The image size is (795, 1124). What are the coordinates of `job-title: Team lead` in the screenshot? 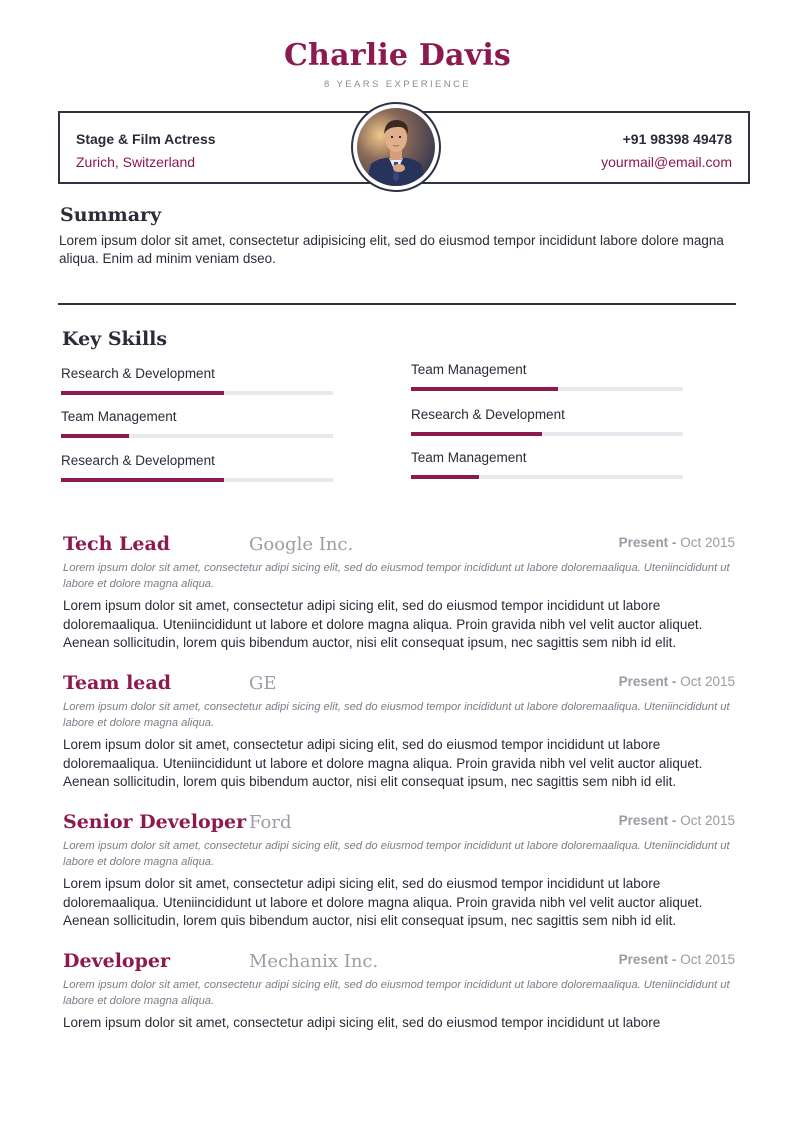 It's located at (117, 683).